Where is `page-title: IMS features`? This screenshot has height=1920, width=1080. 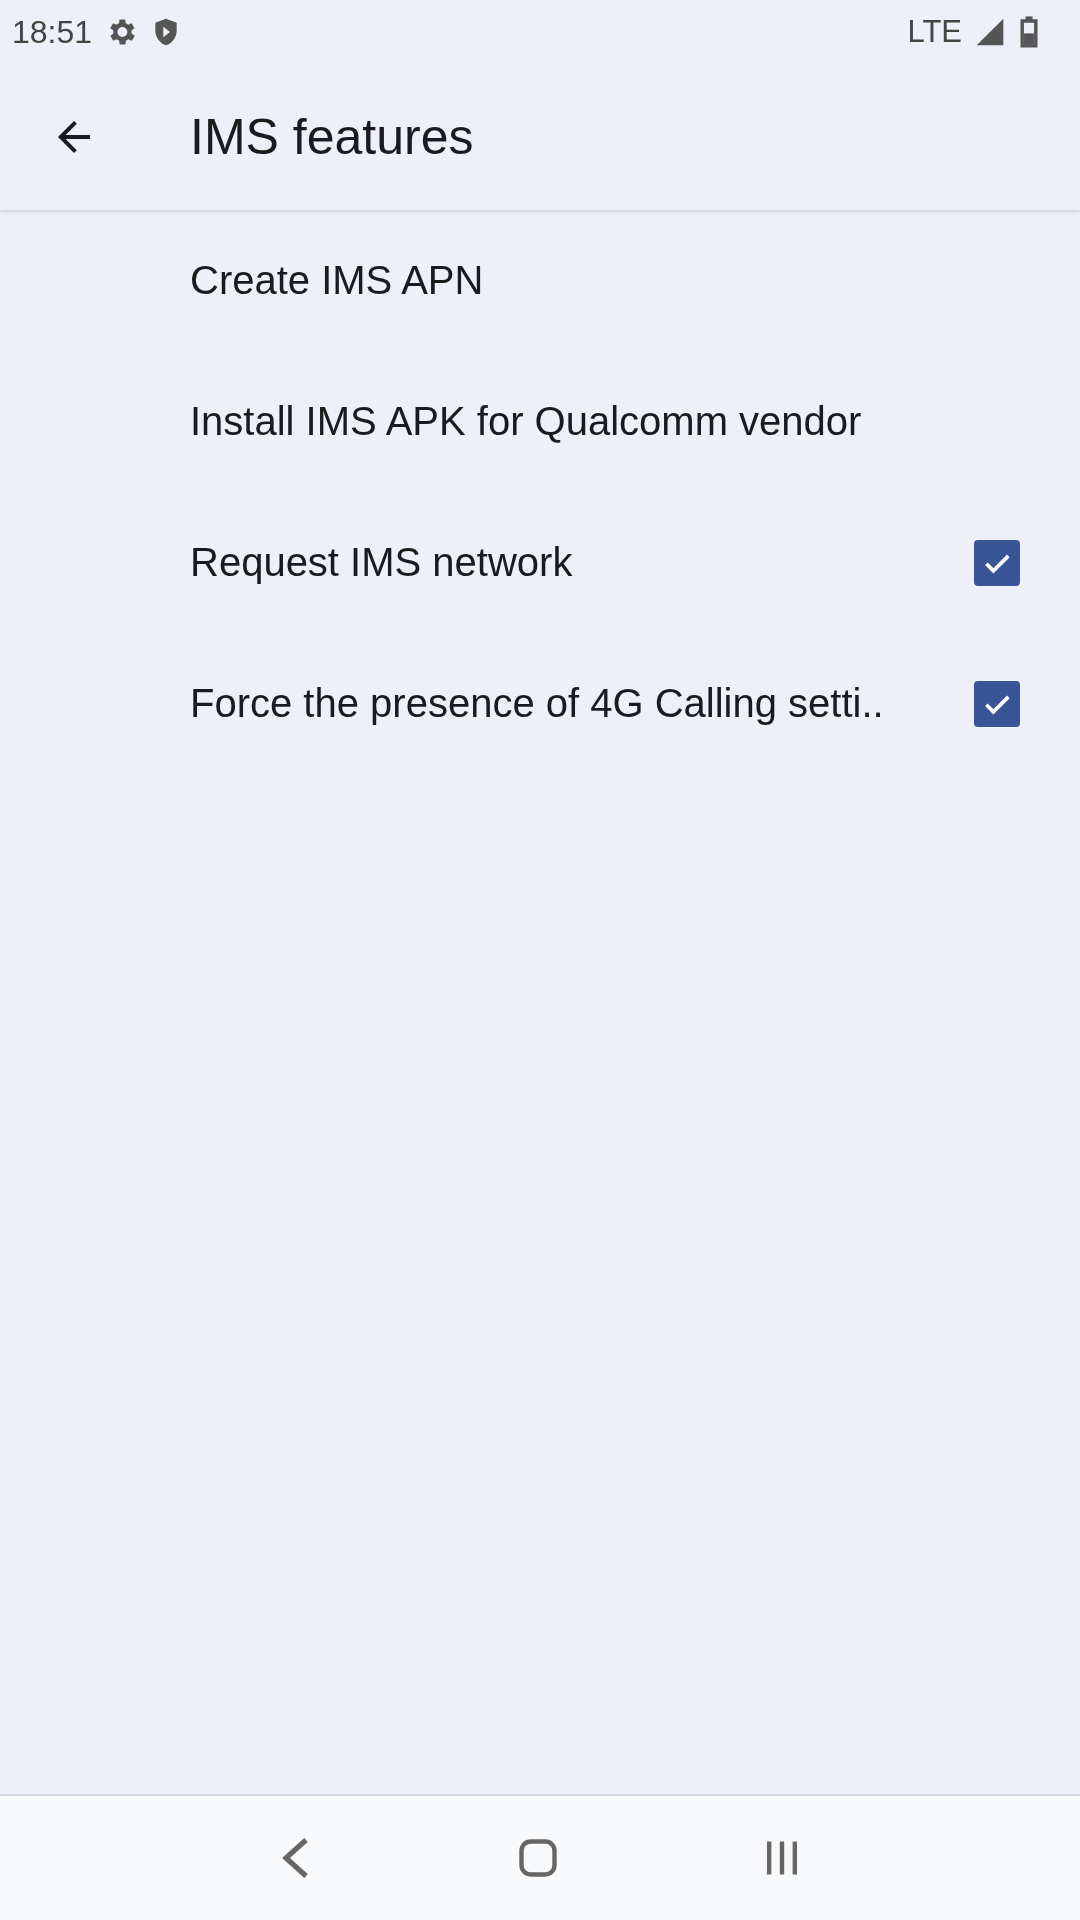 page-title: IMS features is located at coordinates (332, 137).